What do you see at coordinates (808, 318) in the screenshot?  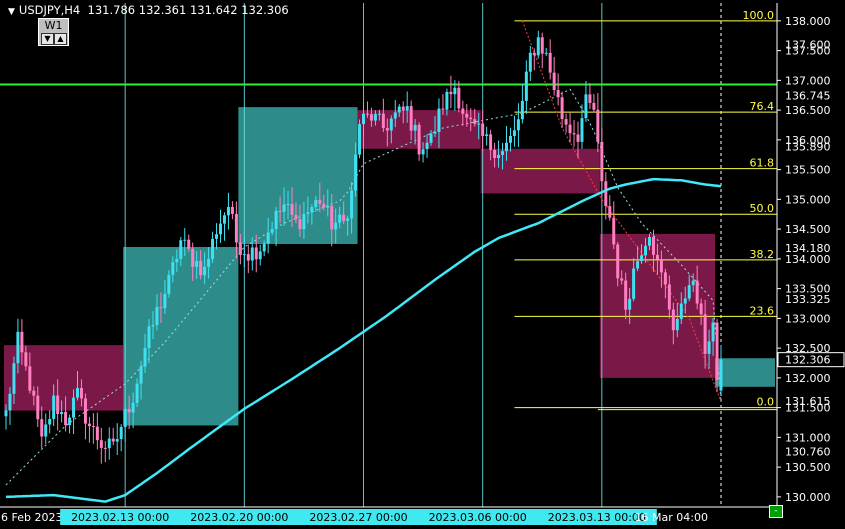 I see `y-tick-label: 133.000` at bounding box center [808, 318].